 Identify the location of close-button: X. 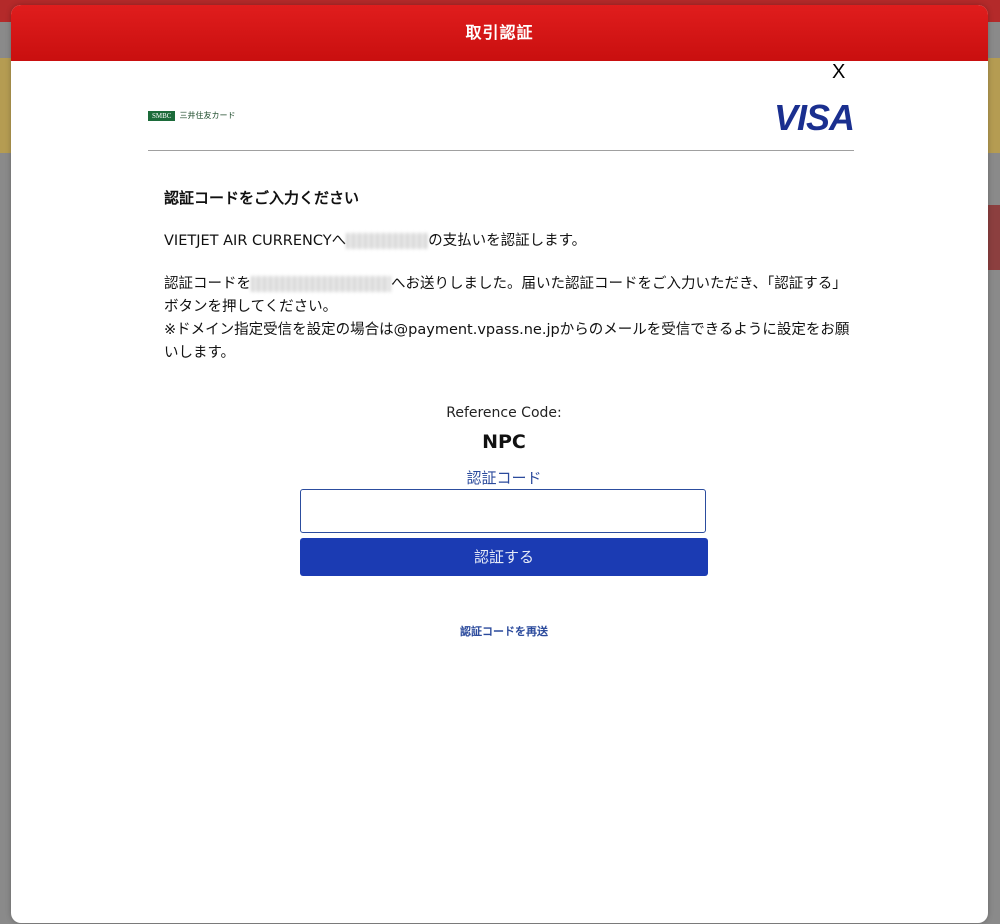
(838, 72).